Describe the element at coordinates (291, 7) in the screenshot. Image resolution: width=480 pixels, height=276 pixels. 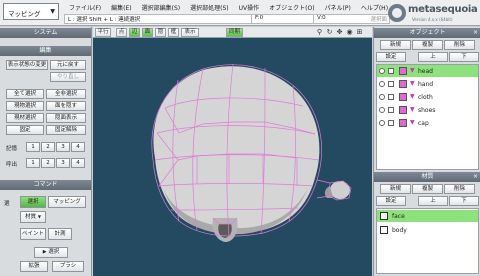
I see `menu-object: オブジェクト(O)` at that location.